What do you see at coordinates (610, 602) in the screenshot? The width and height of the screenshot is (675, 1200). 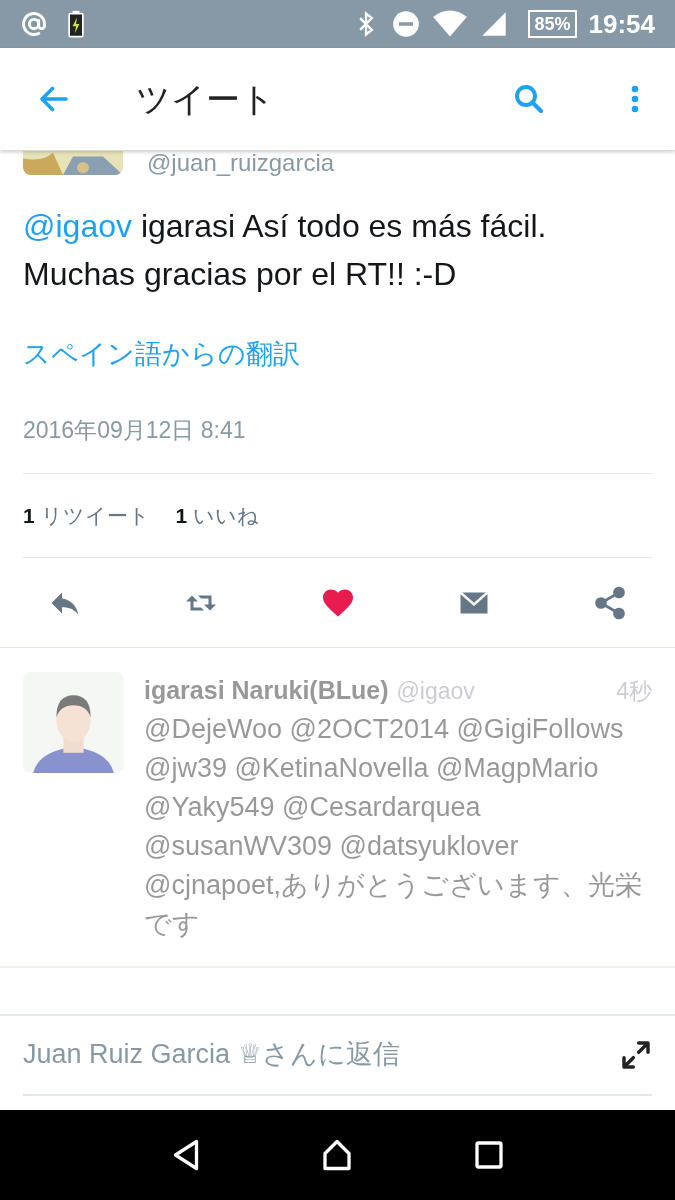 I see `share-icon` at bounding box center [610, 602].